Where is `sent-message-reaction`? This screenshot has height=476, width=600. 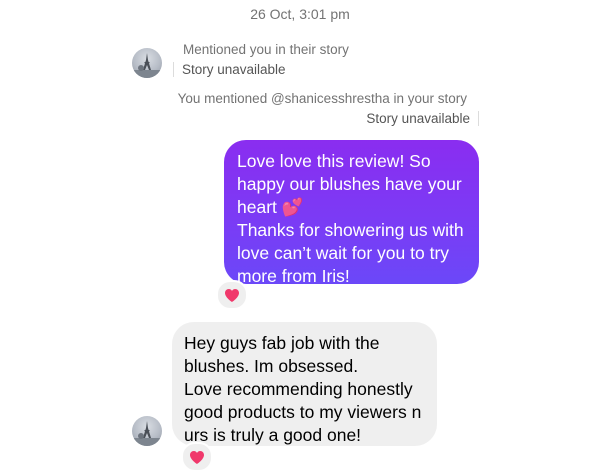 sent-message-reaction is located at coordinates (232, 295).